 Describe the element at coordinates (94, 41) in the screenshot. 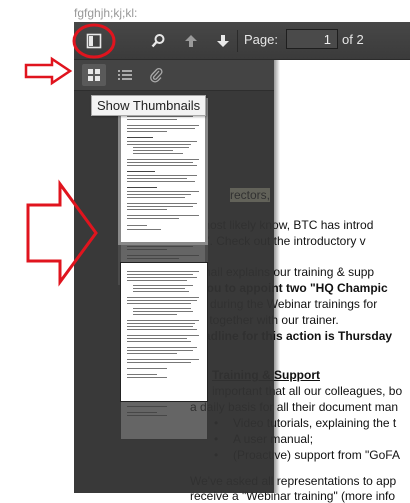

I see `sidebar-toggle-highlight-circle` at that location.